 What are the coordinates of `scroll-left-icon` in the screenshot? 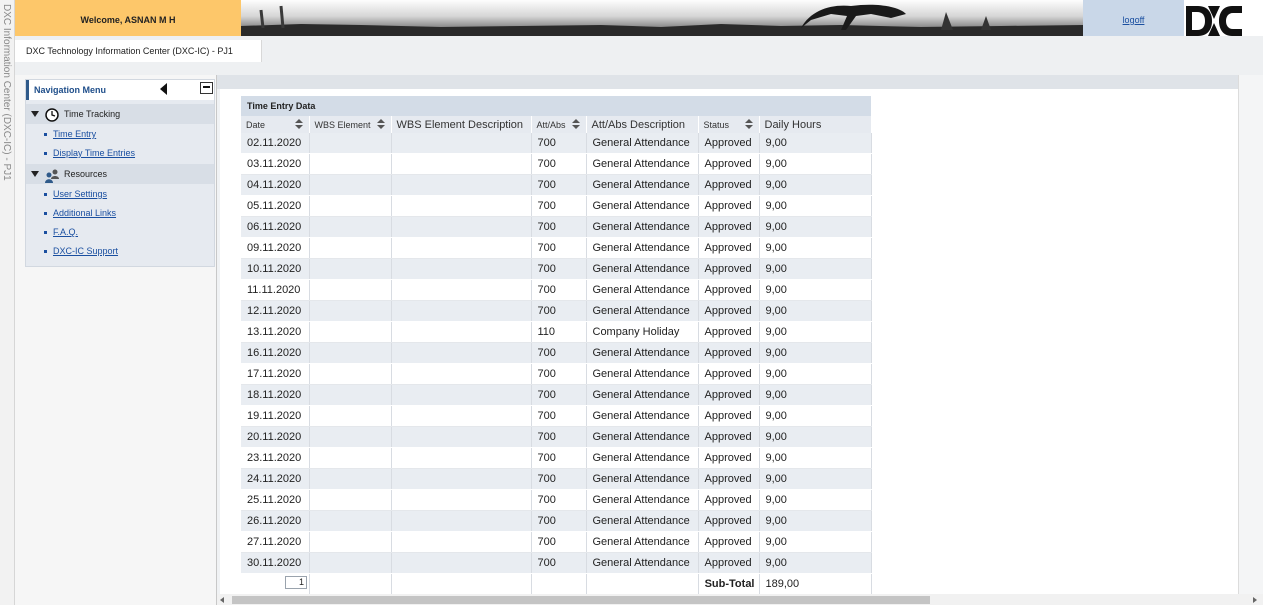 It's located at (222, 600).